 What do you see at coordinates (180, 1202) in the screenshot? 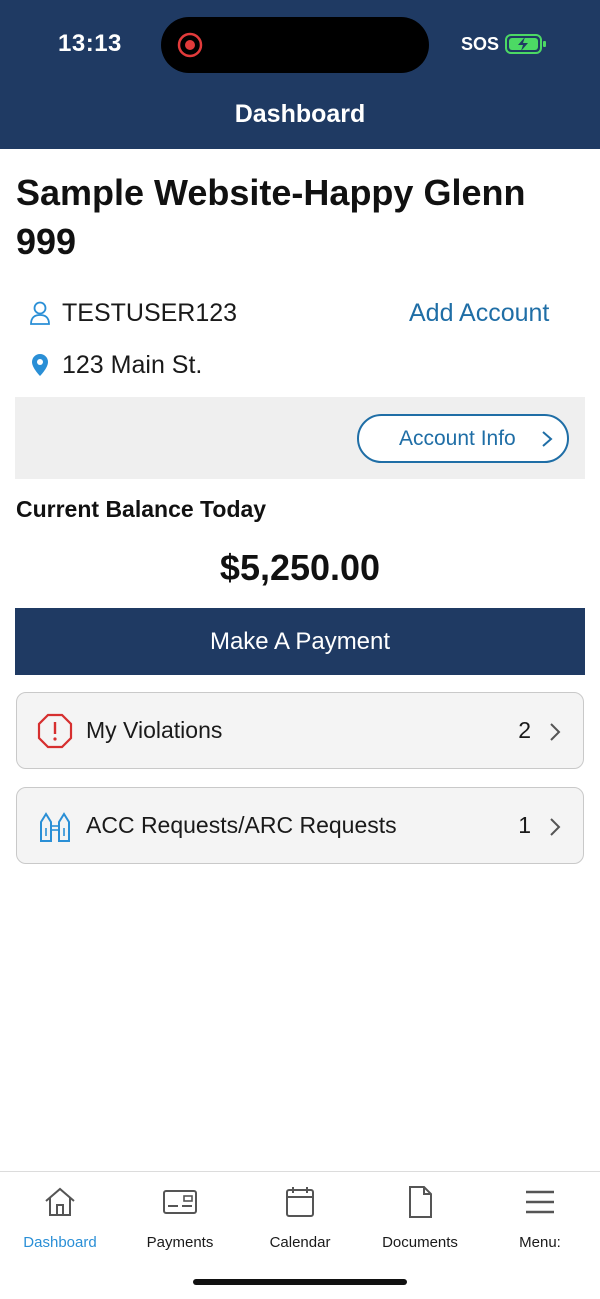
I see `card-icon` at bounding box center [180, 1202].